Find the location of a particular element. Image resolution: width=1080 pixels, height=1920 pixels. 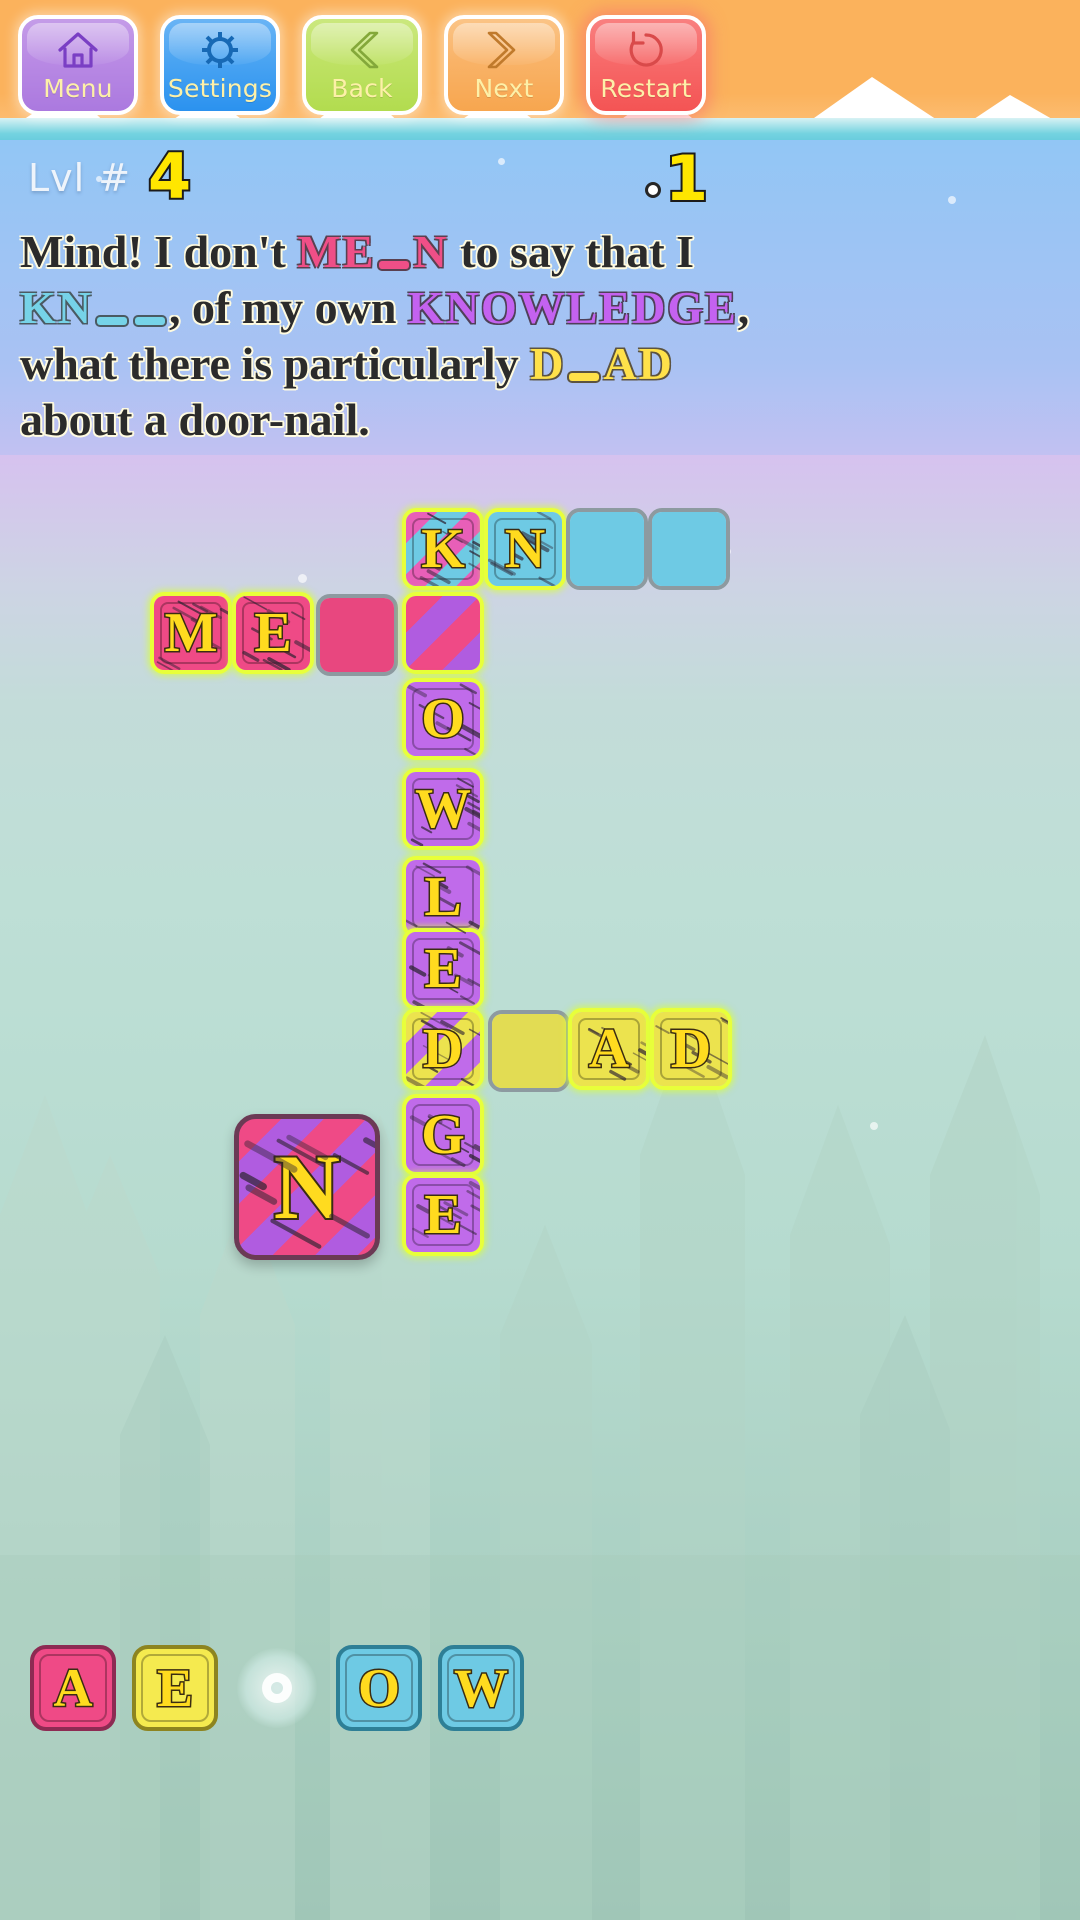

grid-cell-filled: A is located at coordinates (609, 1049).